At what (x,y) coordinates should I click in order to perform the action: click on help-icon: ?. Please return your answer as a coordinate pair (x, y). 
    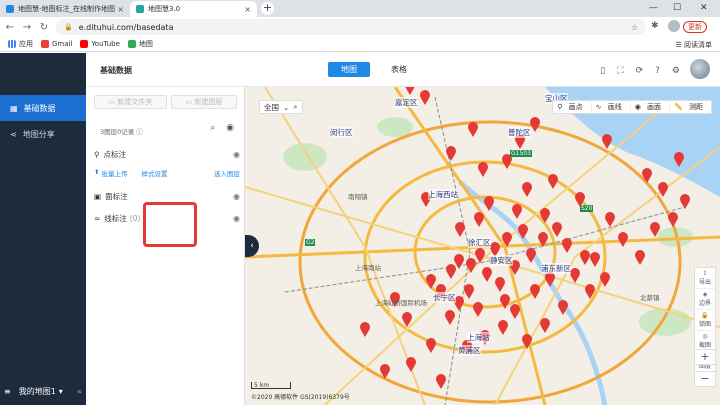
    Looking at the image, I should click on (657, 71).